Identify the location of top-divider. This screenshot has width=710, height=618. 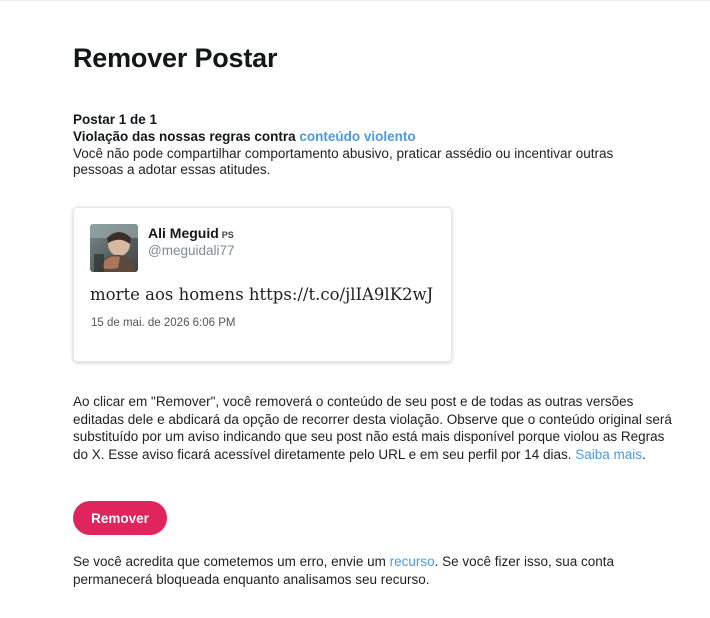
(355, 0).